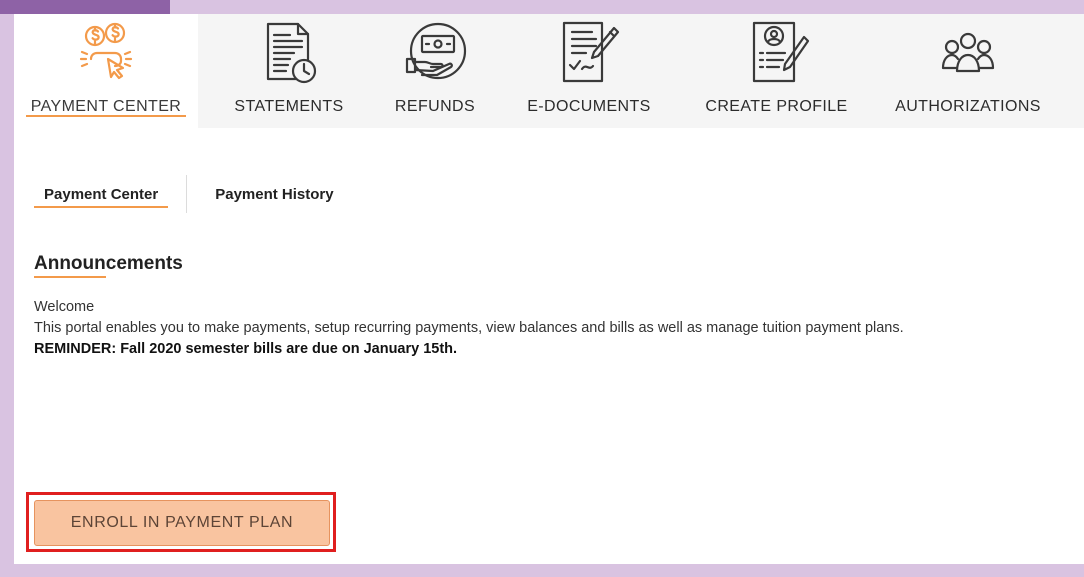 The height and width of the screenshot is (577, 1084). Describe the element at coordinates (85, 7) in the screenshot. I see `background-corner` at that location.